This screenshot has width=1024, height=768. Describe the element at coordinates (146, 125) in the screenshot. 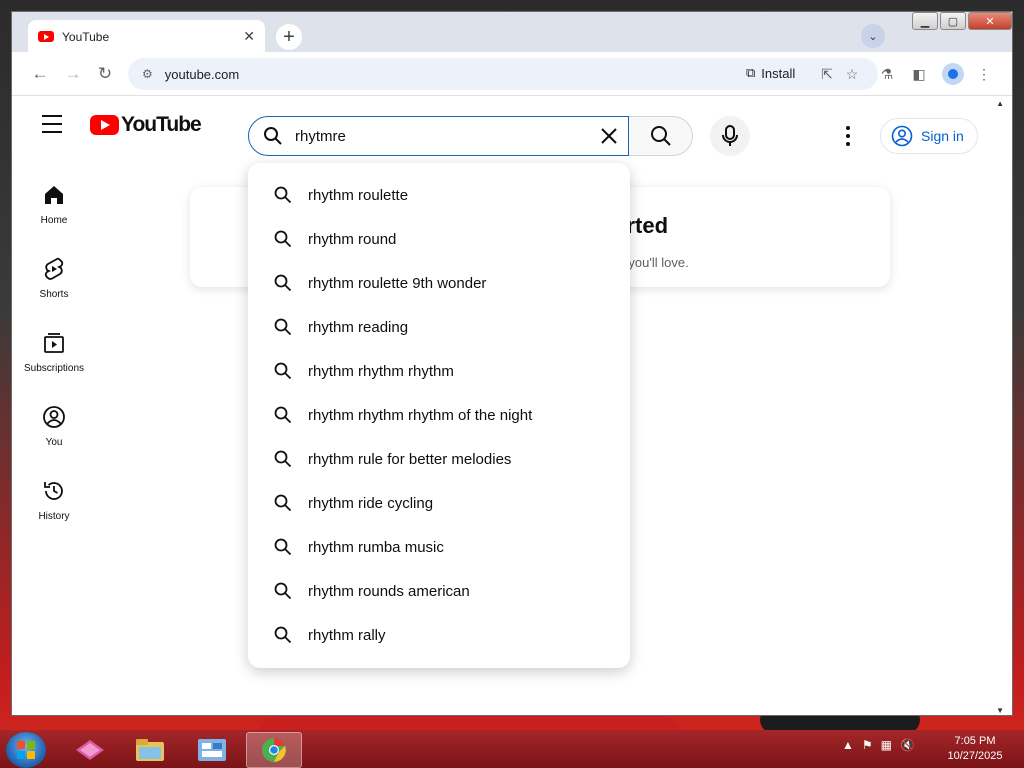

I see `youtube-logo: YouTube` at that location.